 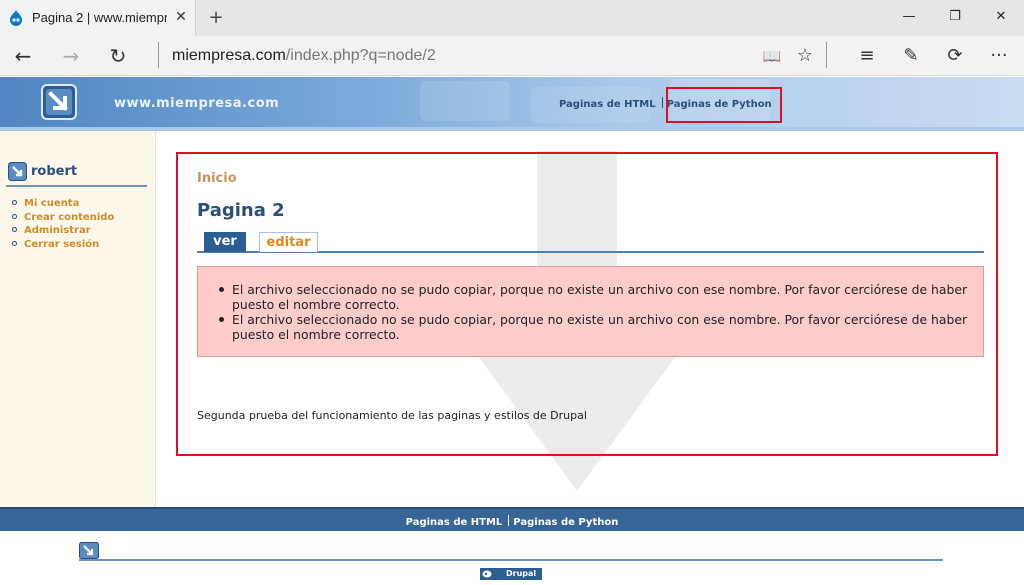 I want to click on favorite-star-icon: ☆, so click(x=805, y=56).